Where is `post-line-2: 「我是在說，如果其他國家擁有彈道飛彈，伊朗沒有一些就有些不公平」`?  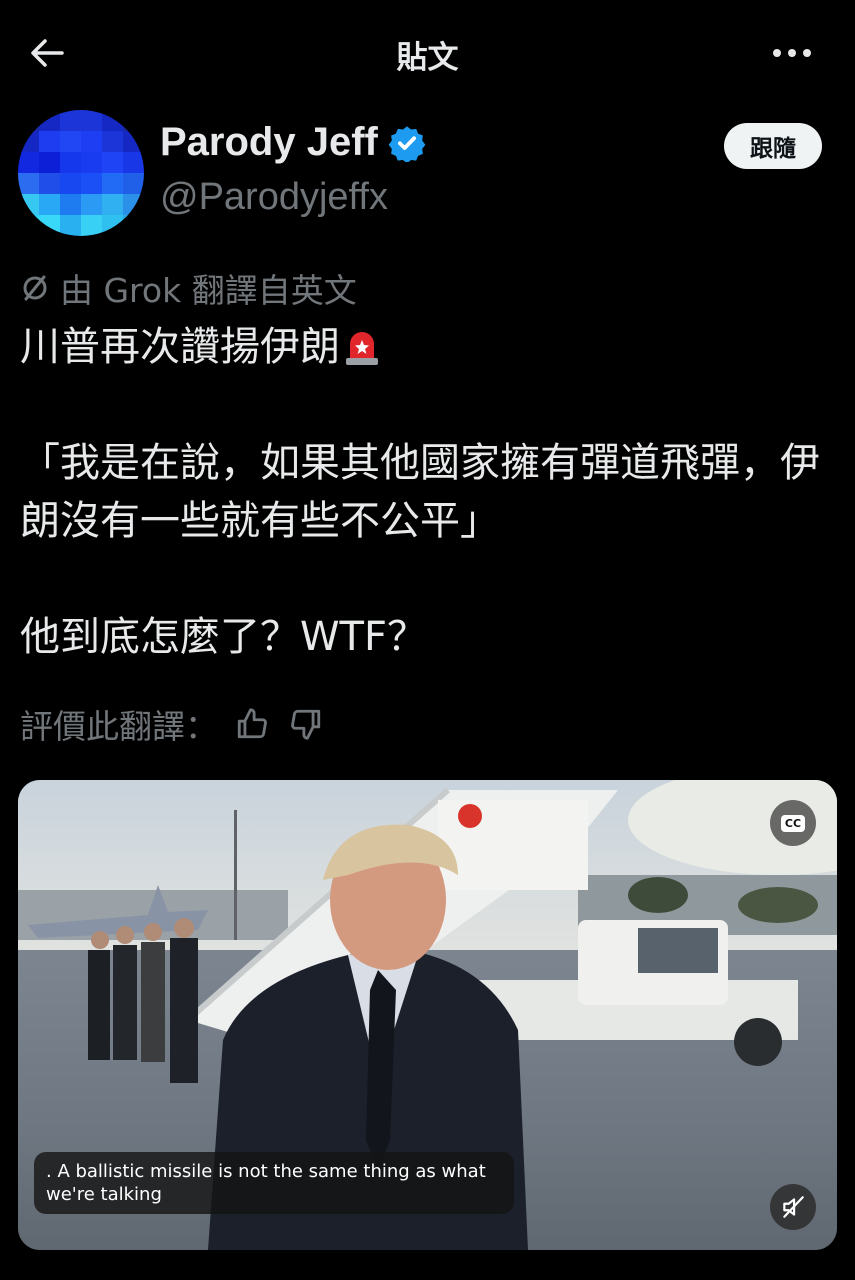
post-line-2: 「我是在說，如果其他國家擁有彈道飛彈，伊朗沒有一些就有些不公平」 is located at coordinates (420, 492).